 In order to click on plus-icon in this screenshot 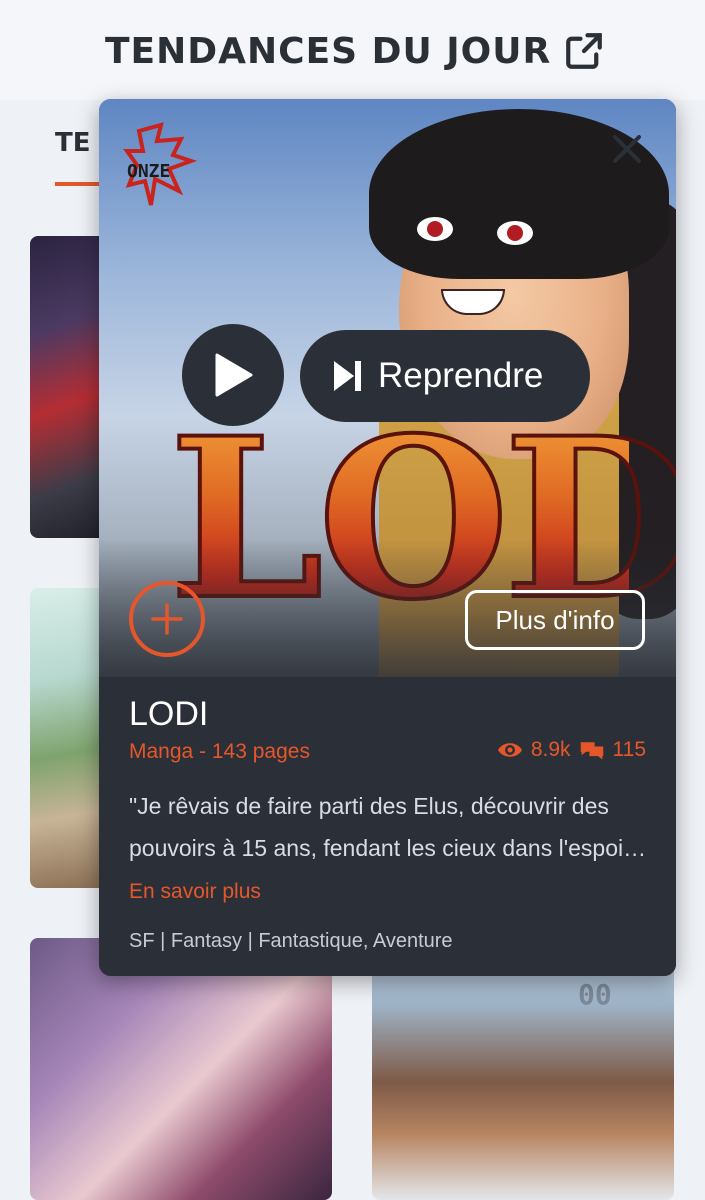, I will do `click(167, 619)`.